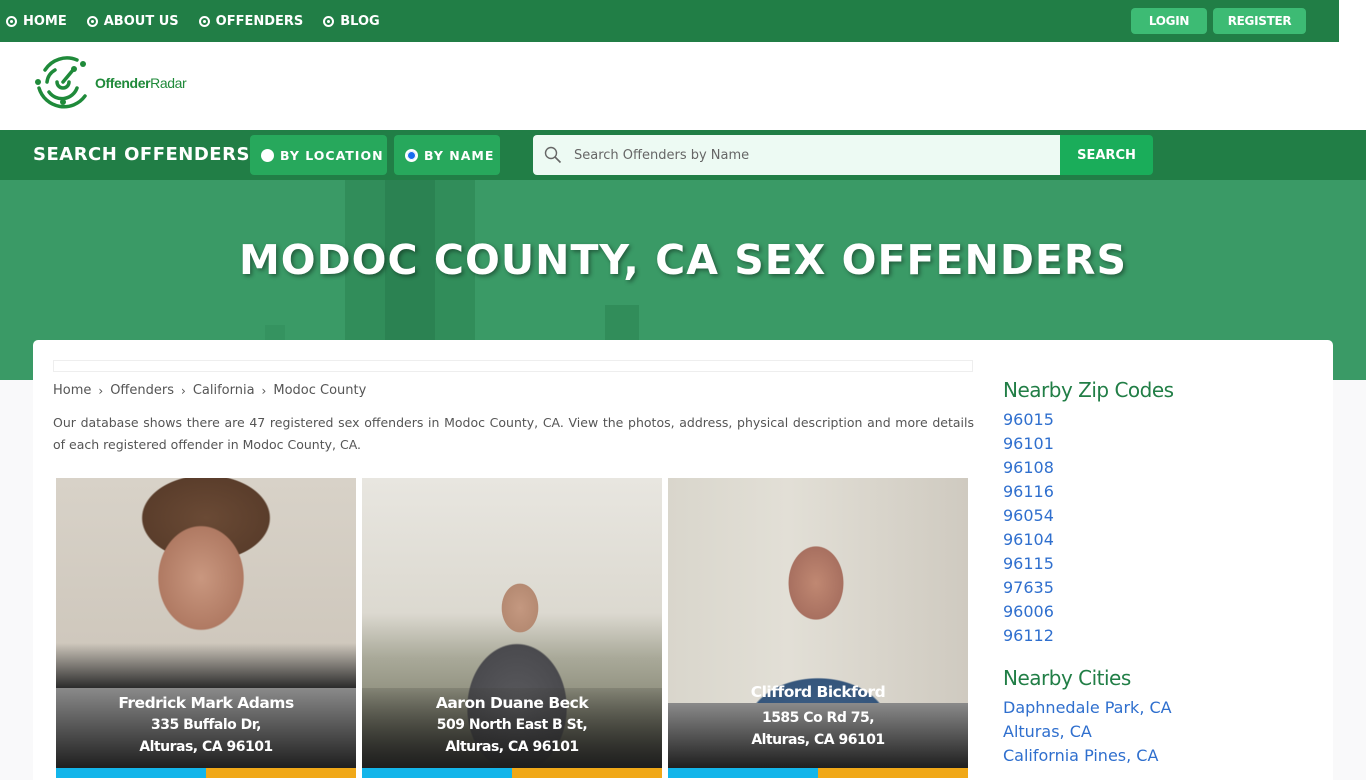 This screenshot has width=1366, height=780. Describe the element at coordinates (142, 390) in the screenshot. I see `breadcrumb-offenders: Offenders` at that location.